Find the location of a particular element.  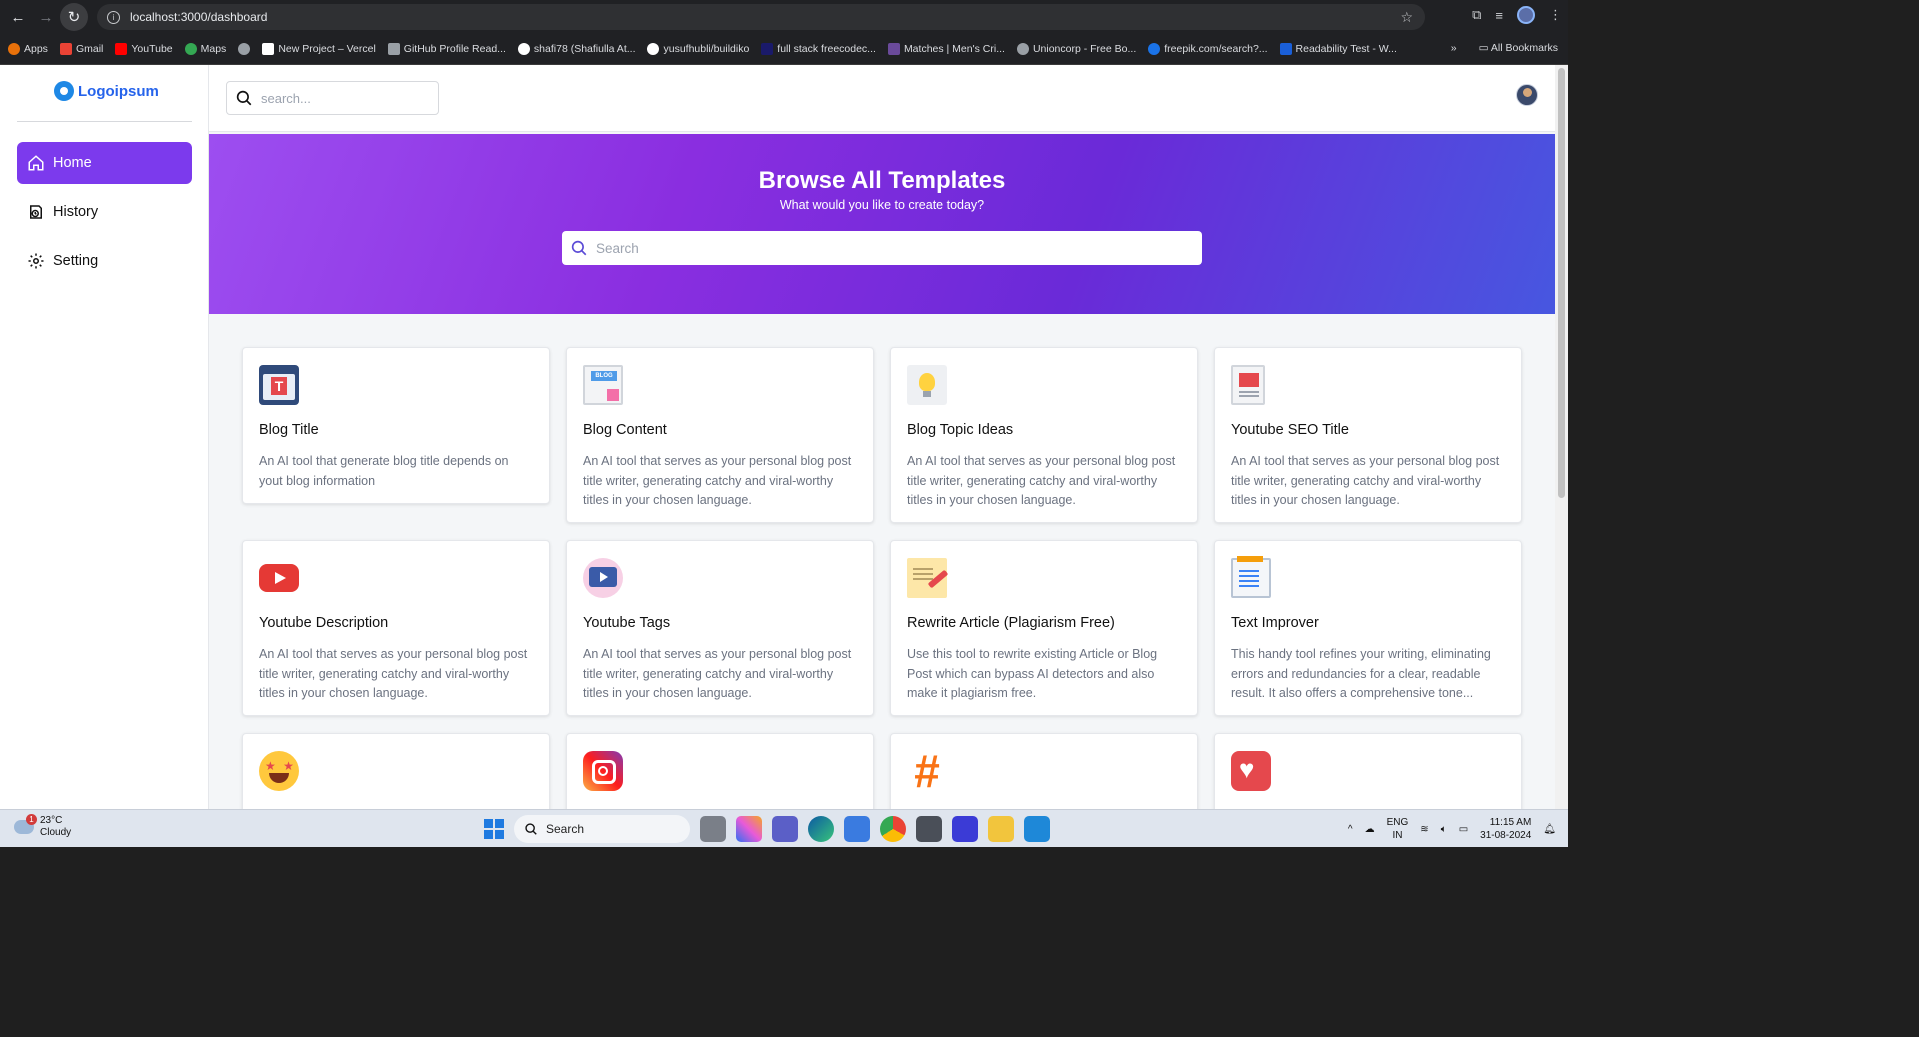

file-explorer-icon is located at coordinates (1001, 829).